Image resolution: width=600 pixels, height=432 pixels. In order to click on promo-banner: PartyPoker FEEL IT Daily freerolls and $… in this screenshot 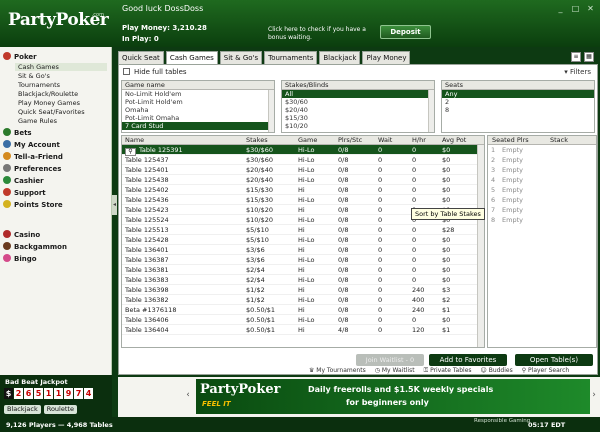, I will do `click(393, 396)`.